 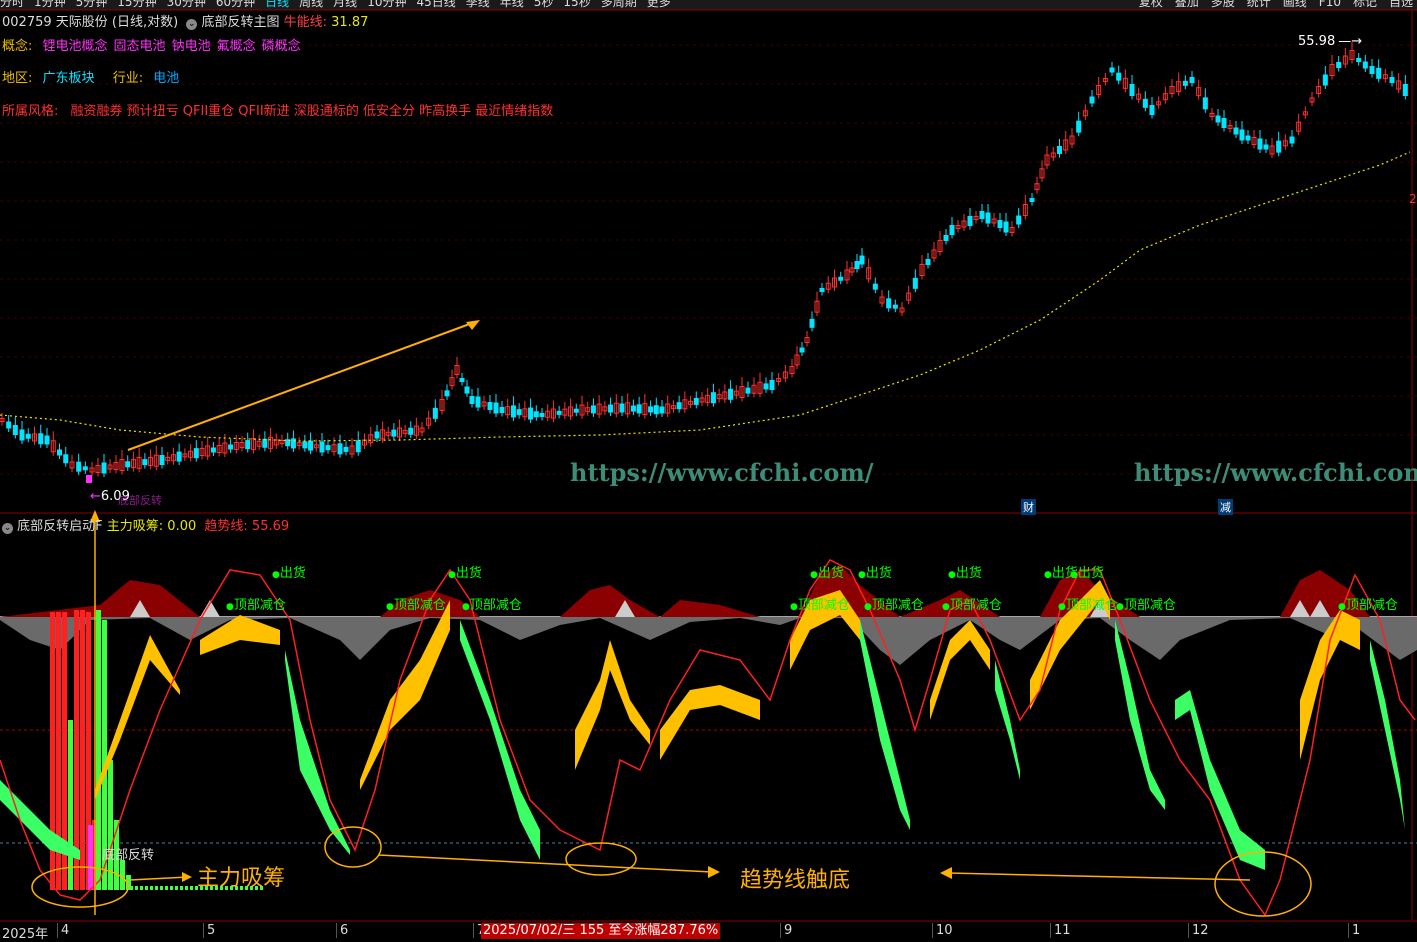 What do you see at coordinates (1028, 507) in the screenshot?
I see `event-tag-finance: 财` at bounding box center [1028, 507].